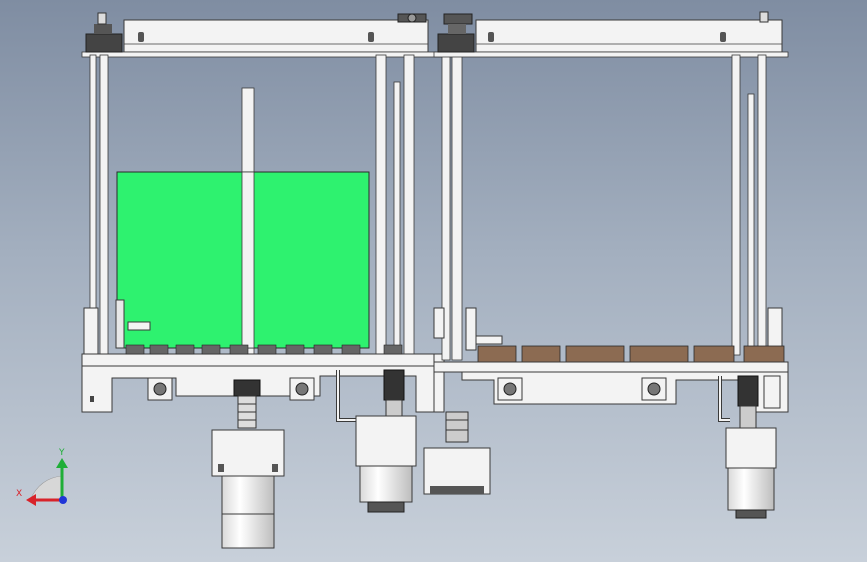 The height and width of the screenshot is (562, 867). I want to click on y-axis-label: Y, so click(61, 453).